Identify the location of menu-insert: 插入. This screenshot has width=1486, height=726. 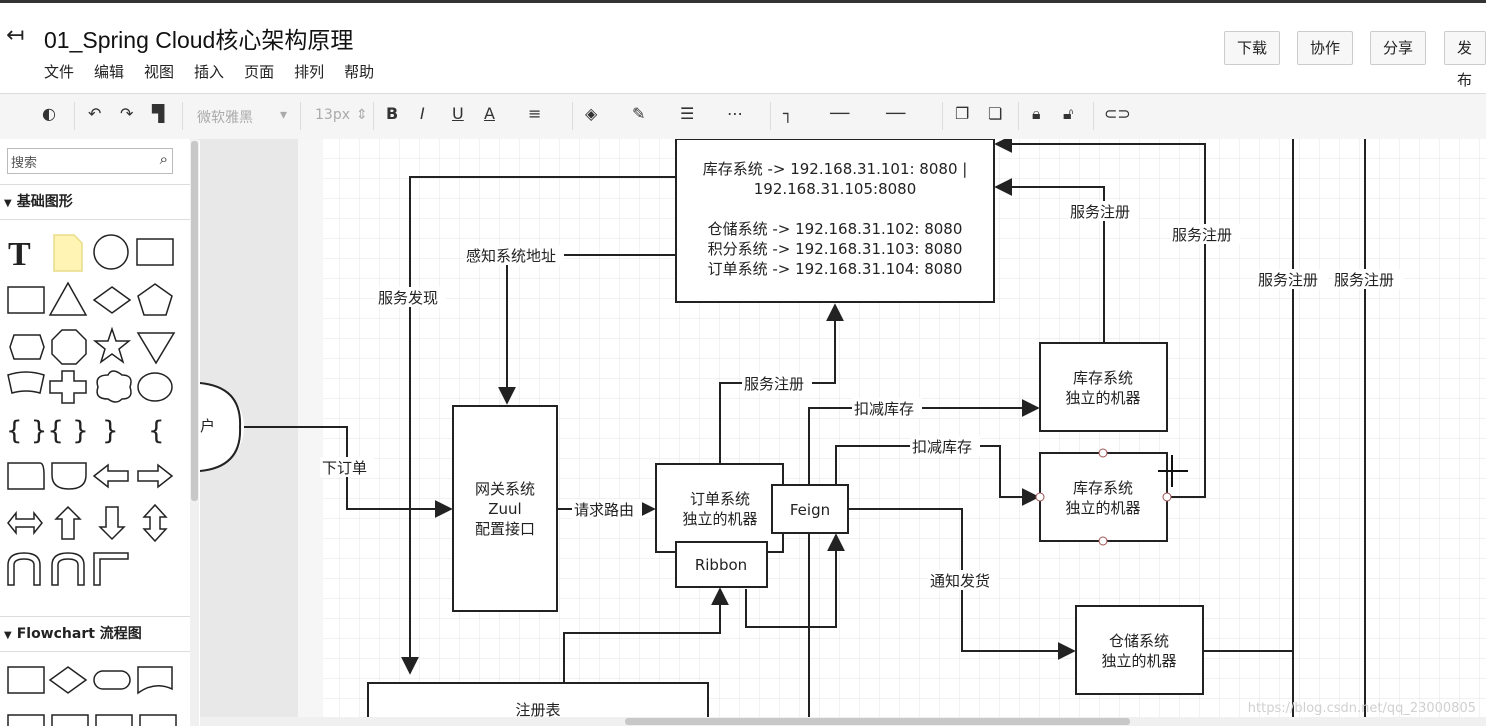
(209, 71).